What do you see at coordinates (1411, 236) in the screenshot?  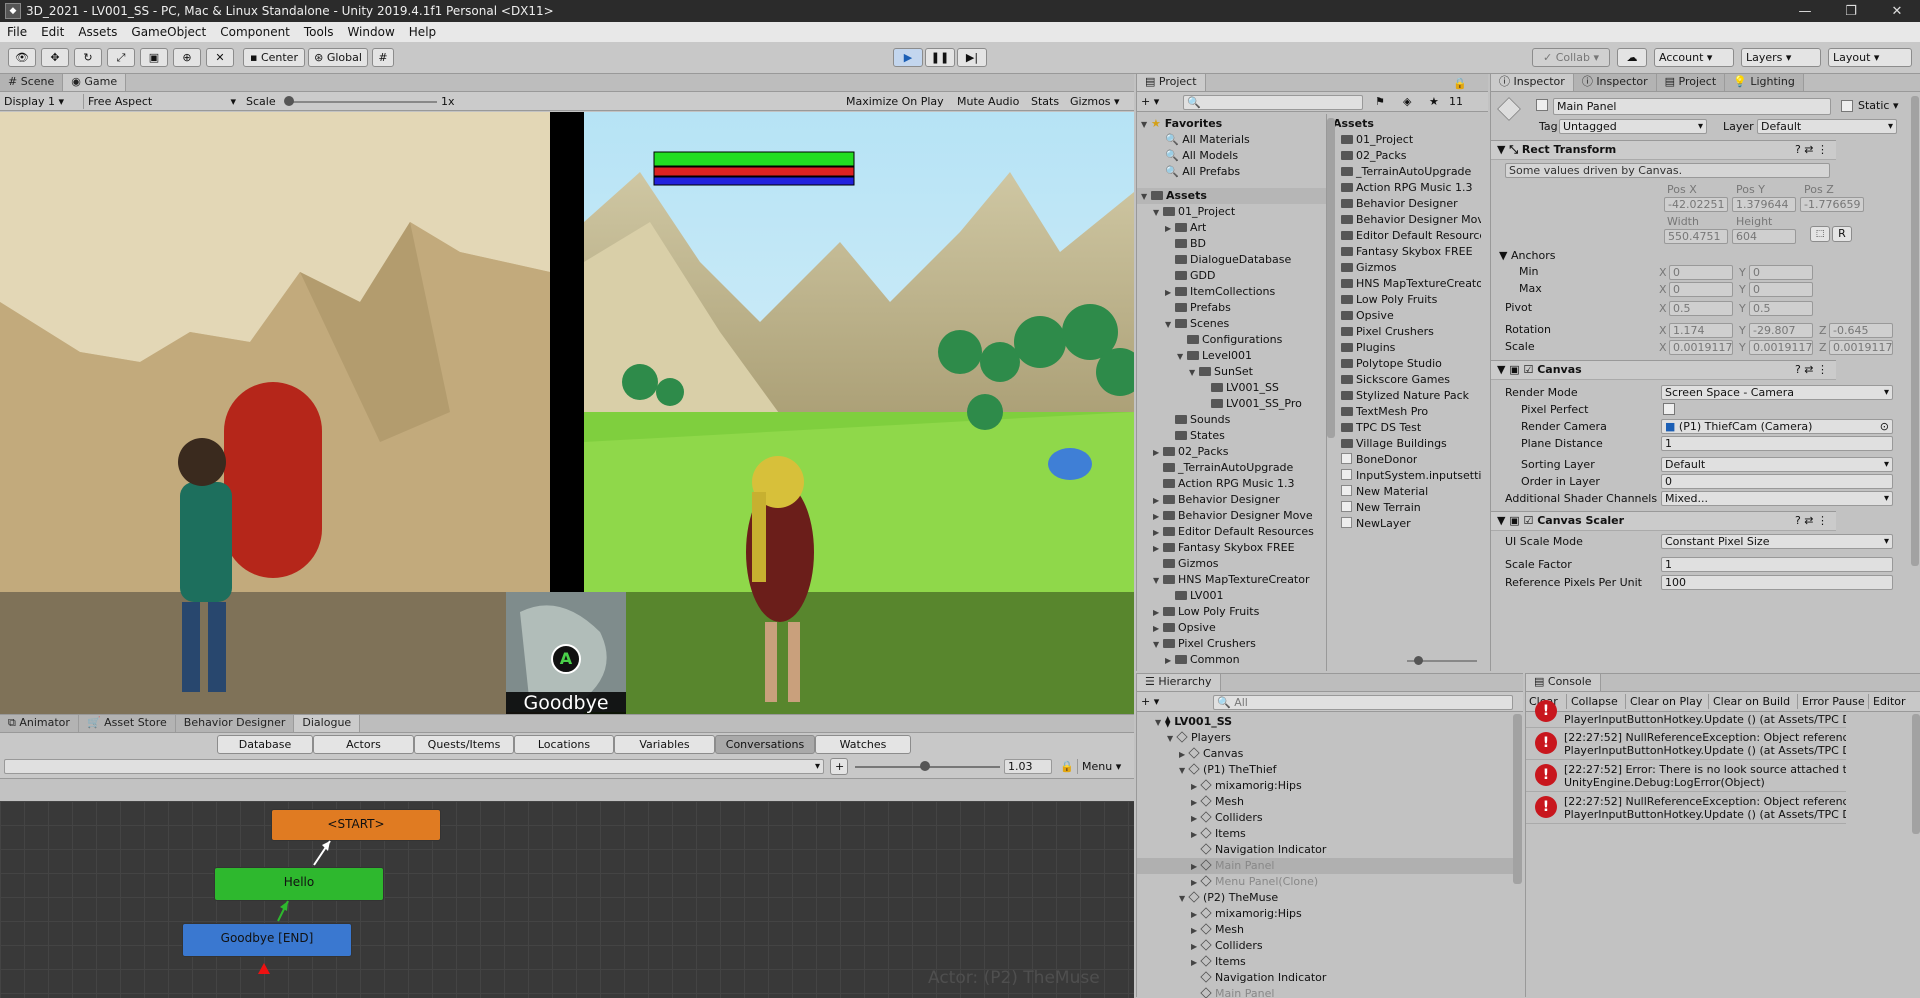 I see `asset-item: Editor Default Resources` at bounding box center [1411, 236].